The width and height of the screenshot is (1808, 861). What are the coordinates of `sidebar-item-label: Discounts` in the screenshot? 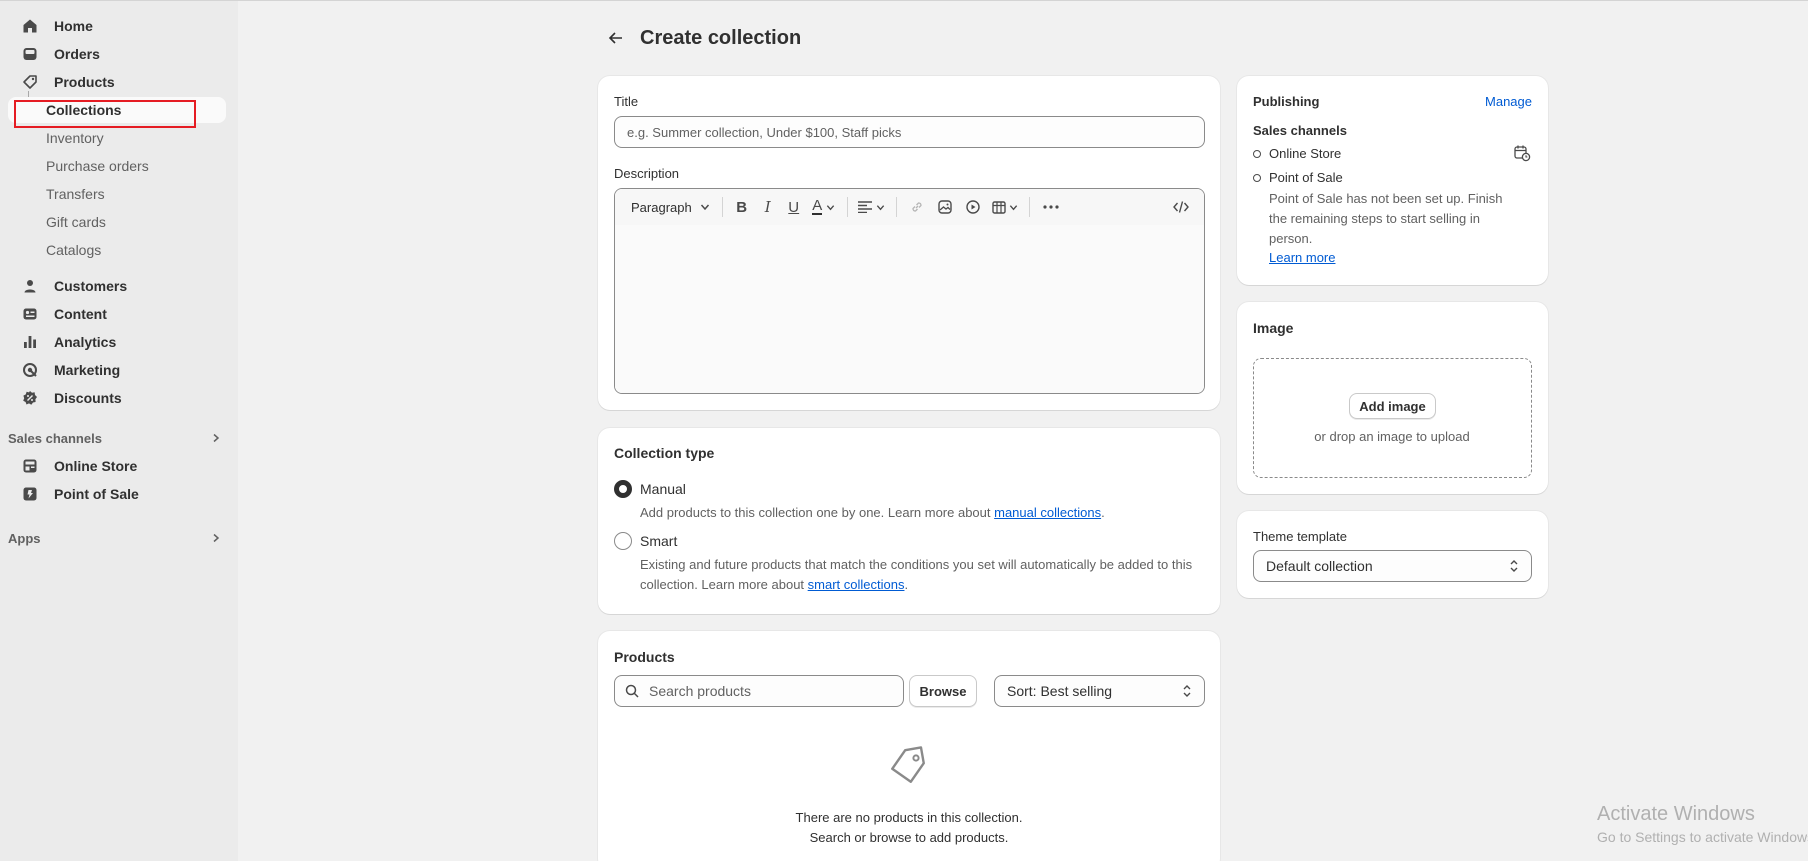 It's located at (88, 398).